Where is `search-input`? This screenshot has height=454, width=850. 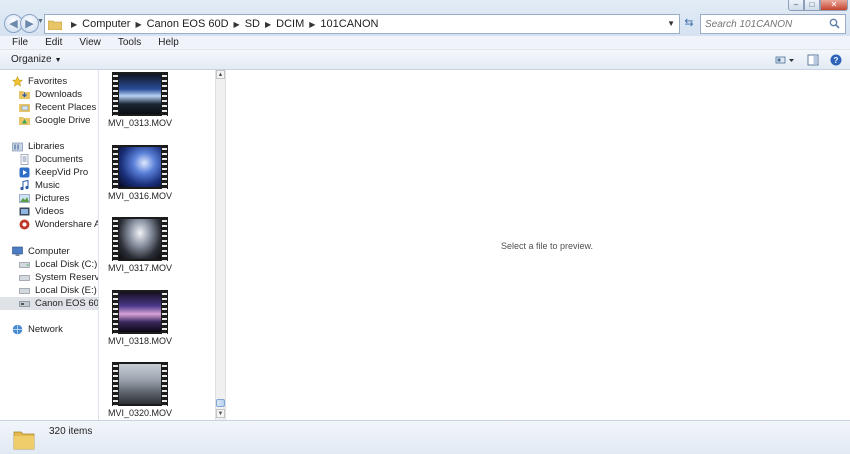
search-input is located at coordinates (764, 24).